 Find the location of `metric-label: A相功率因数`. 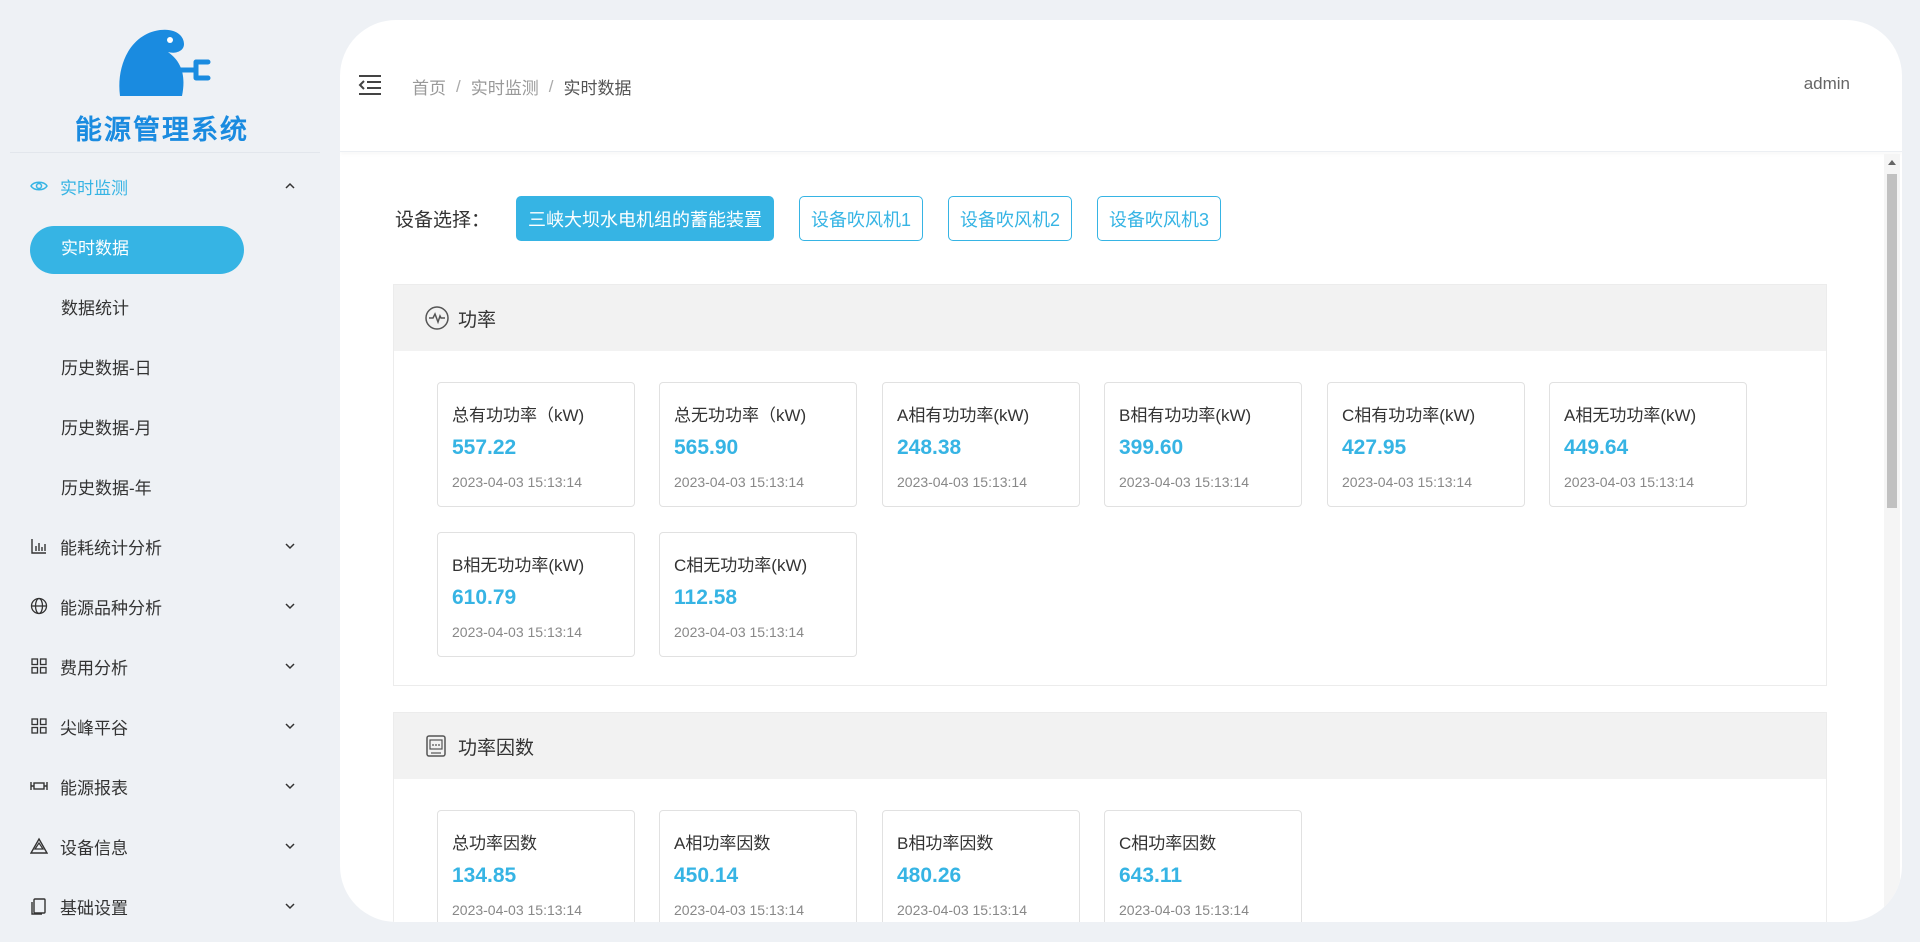

metric-label: A相功率因数 is located at coordinates (722, 843).